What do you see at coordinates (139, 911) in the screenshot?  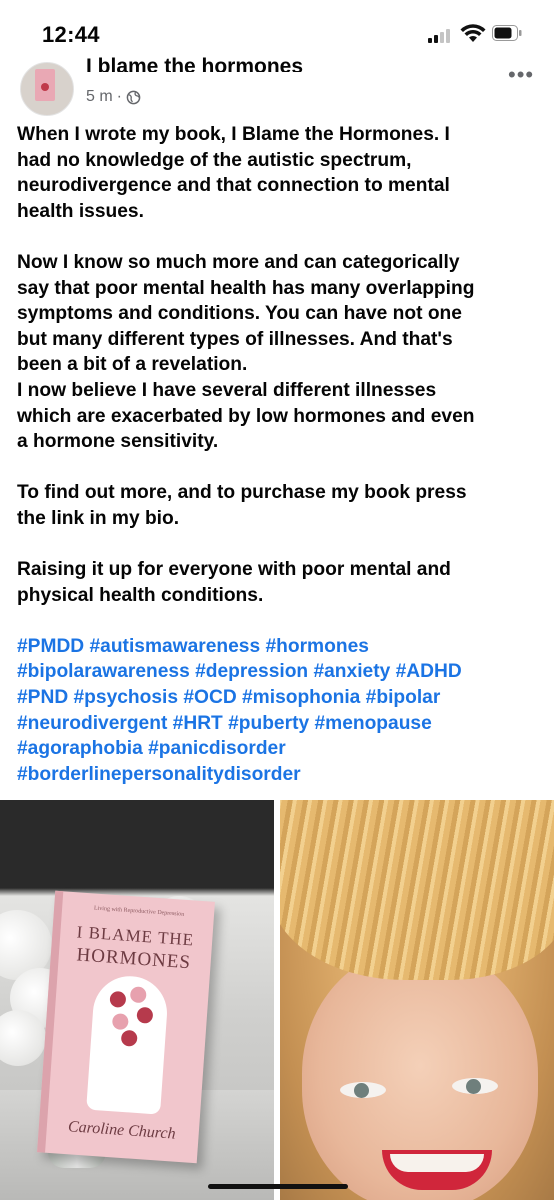 I see `book-tagline: Living with Reproductive Depression` at bounding box center [139, 911].